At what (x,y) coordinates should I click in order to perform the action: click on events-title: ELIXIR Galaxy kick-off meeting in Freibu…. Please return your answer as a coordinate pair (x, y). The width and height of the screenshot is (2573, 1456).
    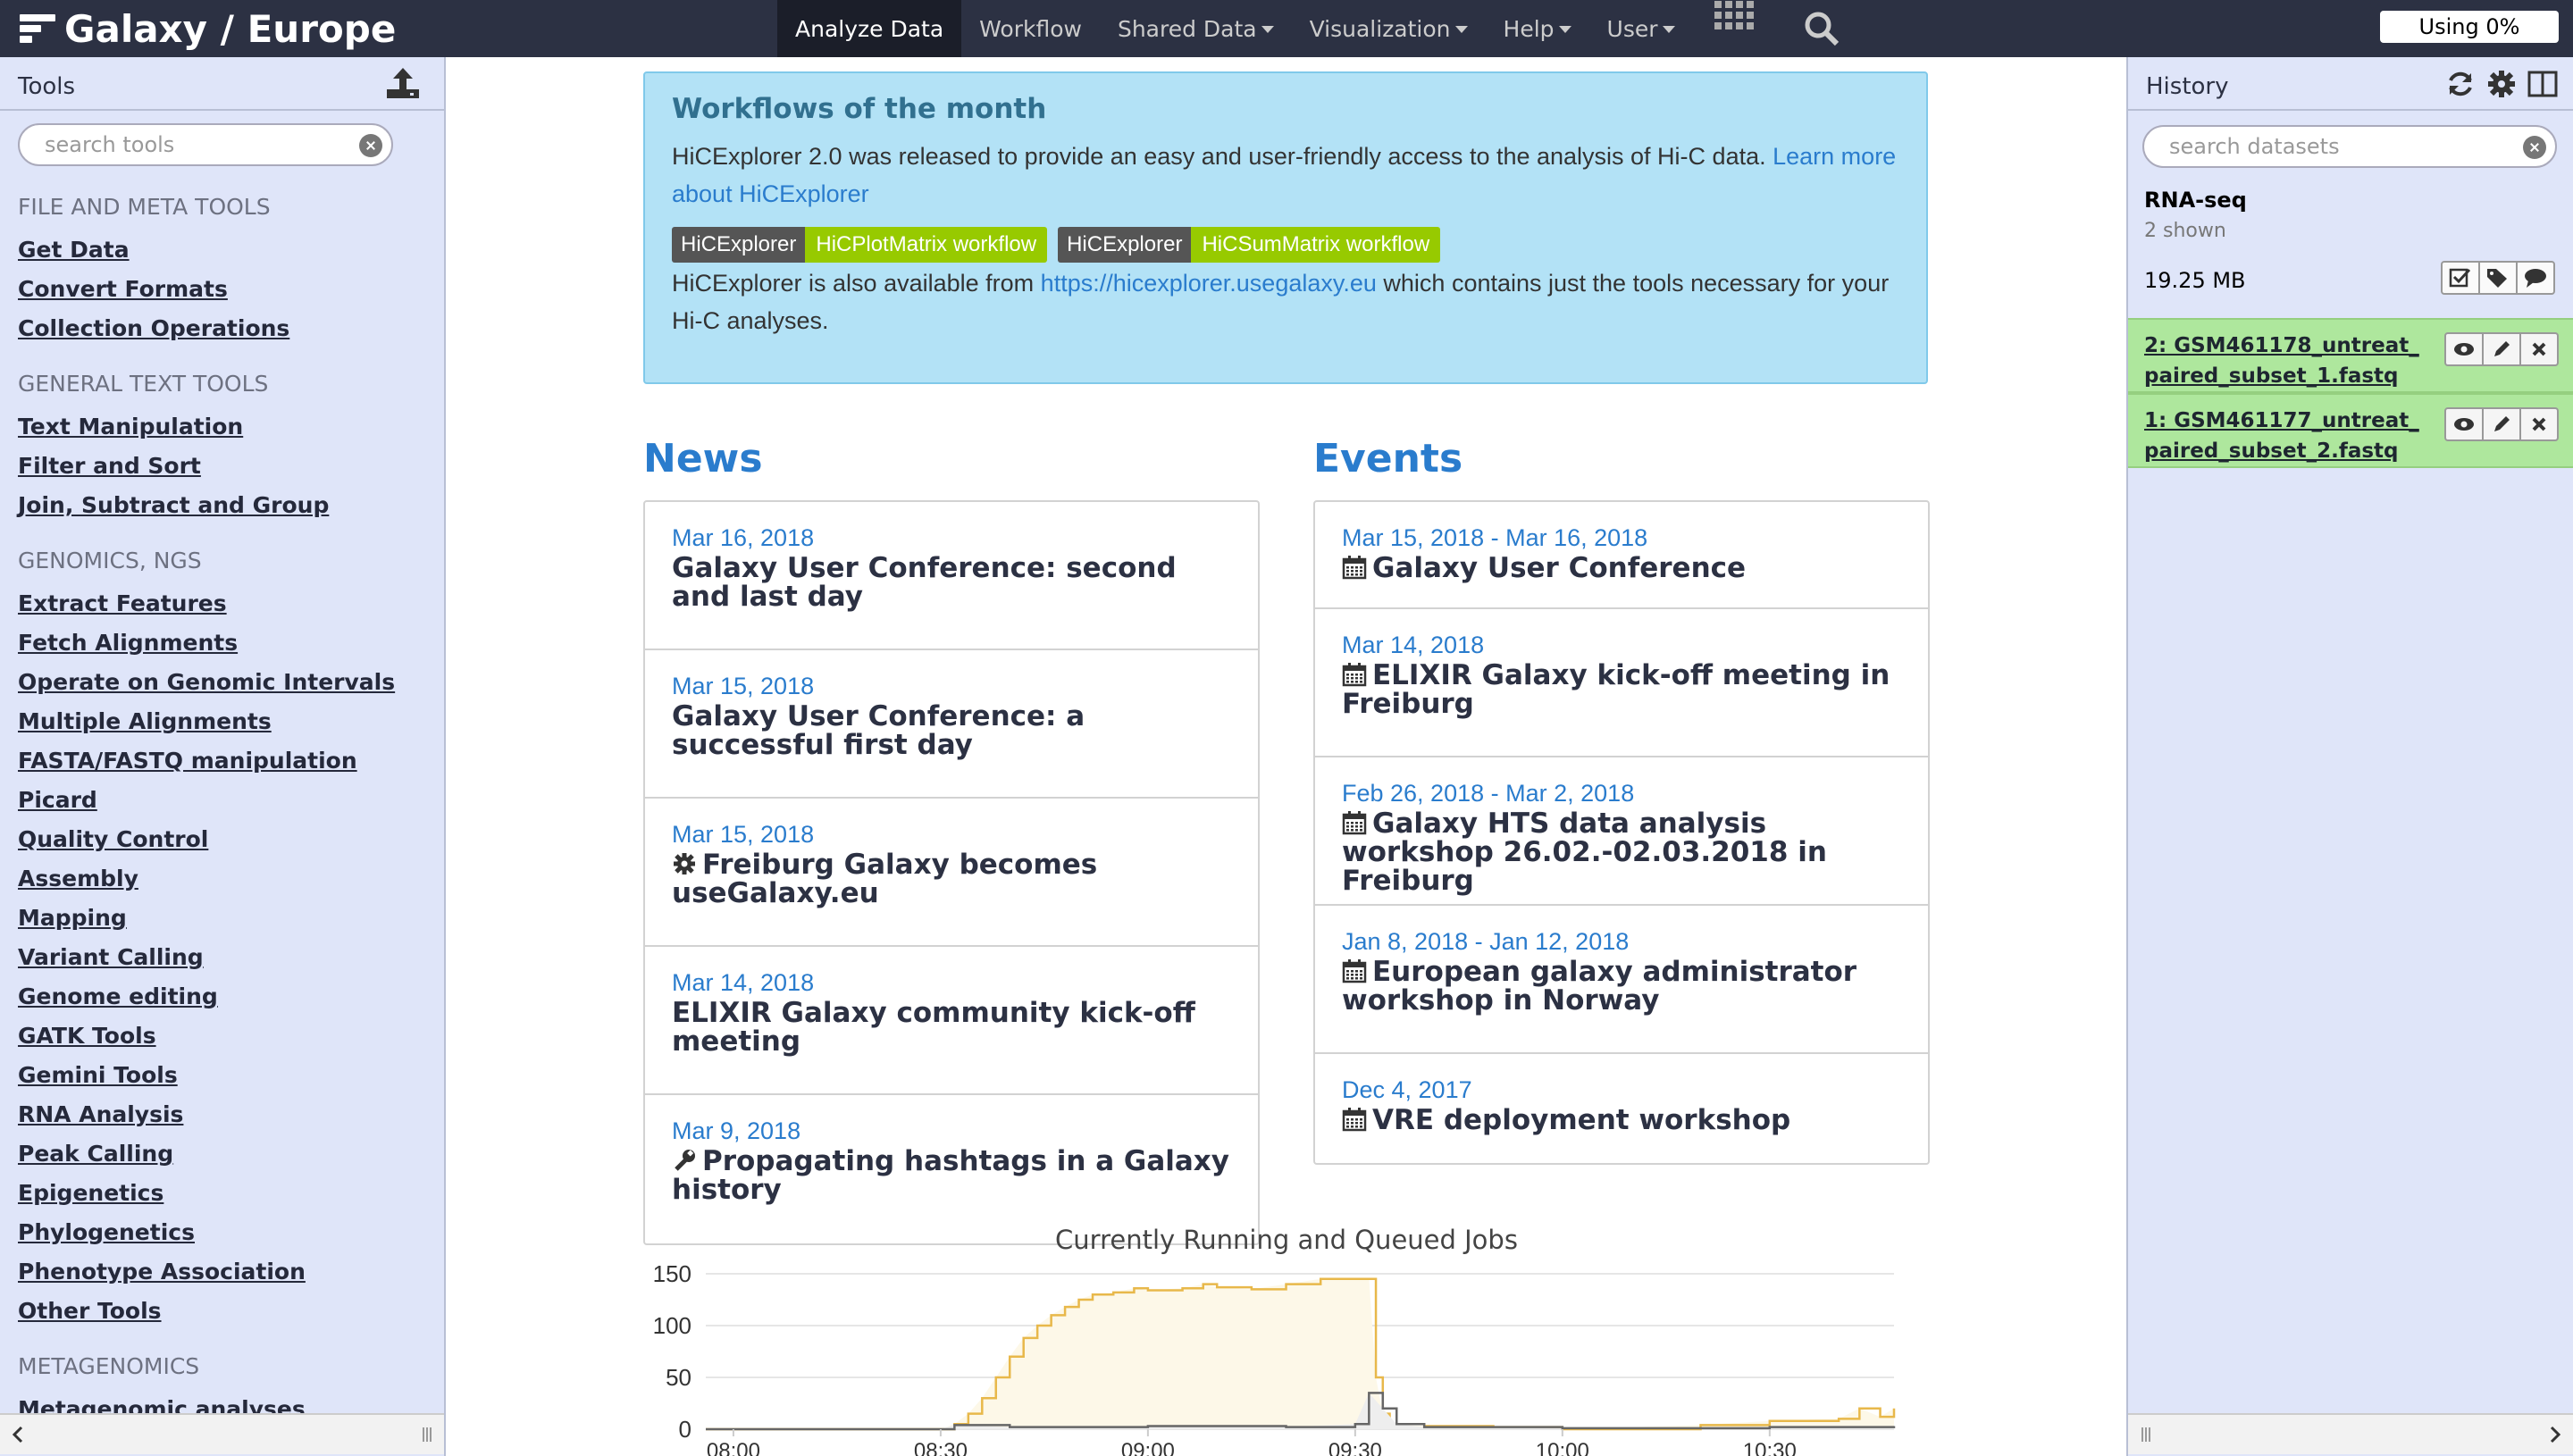
    Looking at the image, I should click on (1621, 689).